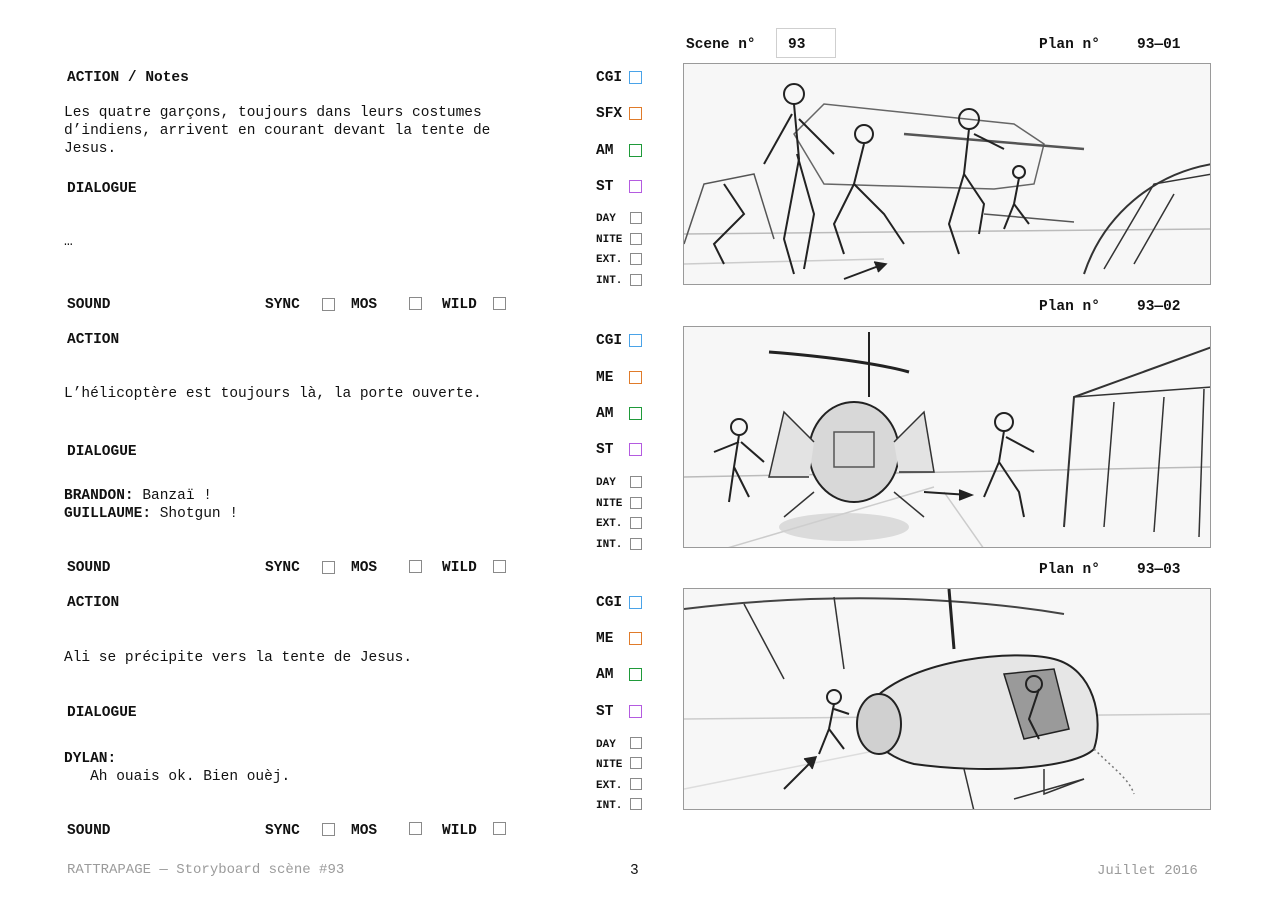 The height and width of the screenshot is (898, 1272). Describe the element at coordinates (1147, 871) in the screenshot. I see `footer-date: Juillet 2016` at that location.